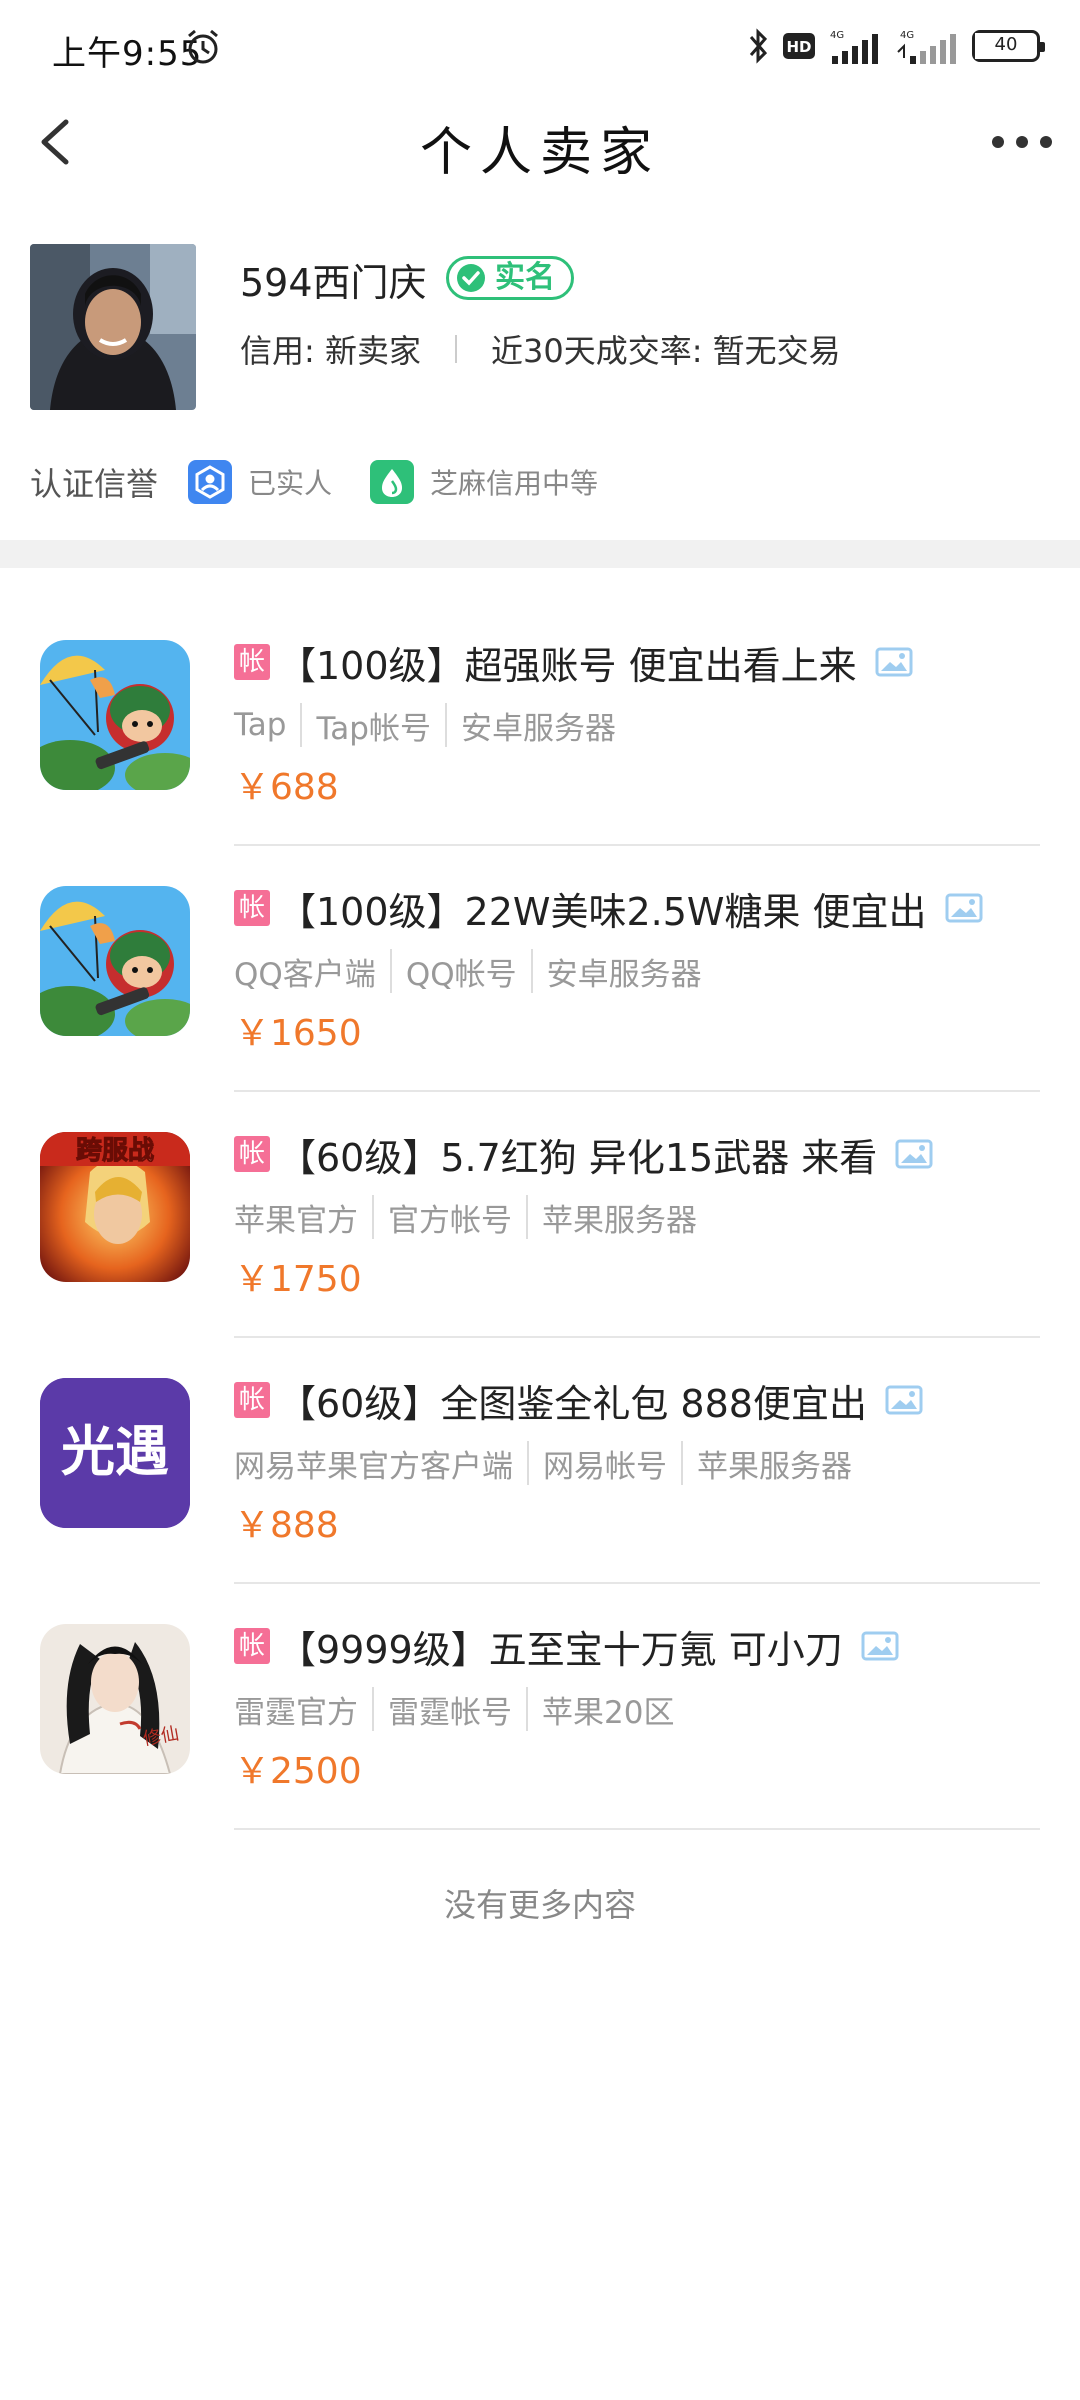  I want to click on sky-guangyu-icon: 光遇, so click(115, 1453).